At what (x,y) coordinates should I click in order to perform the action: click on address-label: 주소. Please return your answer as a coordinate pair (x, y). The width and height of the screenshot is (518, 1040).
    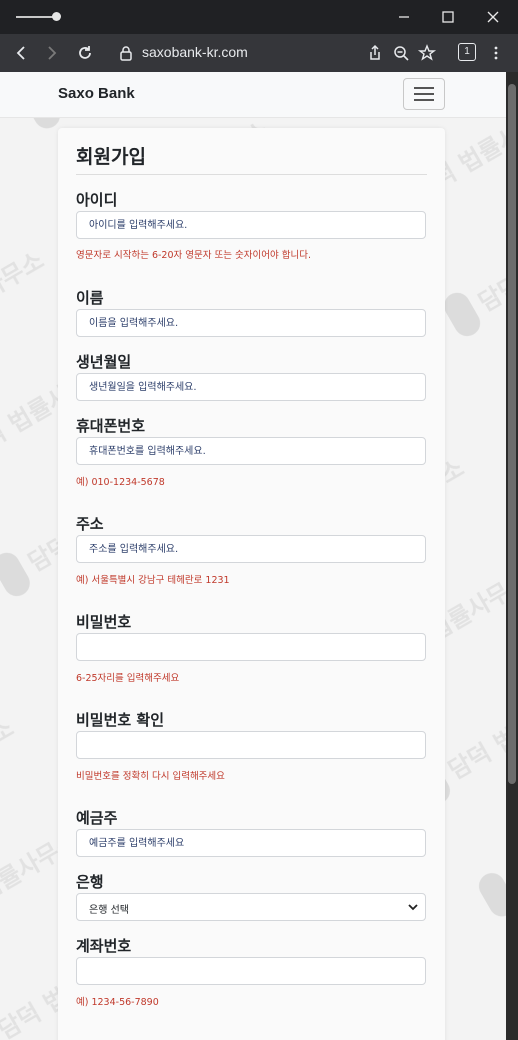
    Looking at the image, I should click on (90, 524).